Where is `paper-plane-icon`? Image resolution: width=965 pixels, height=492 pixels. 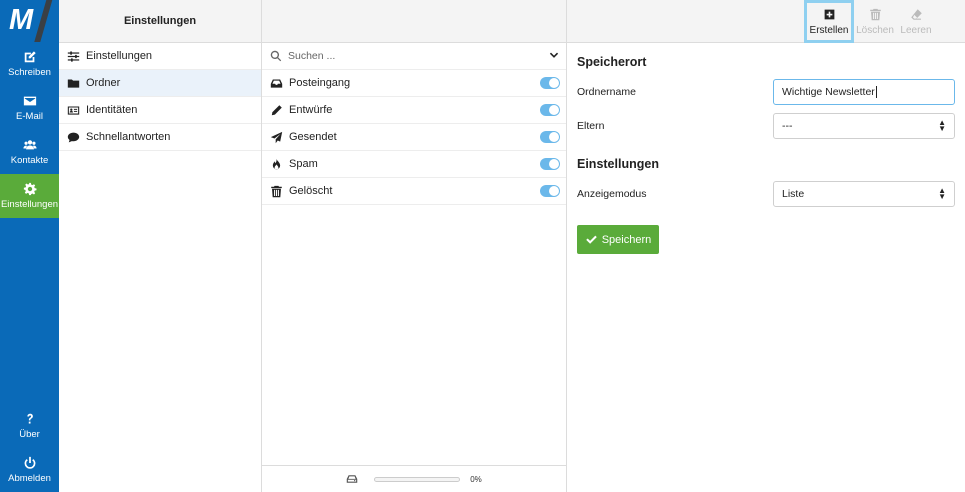
paper-plane-icon is located at coordinates (276, 137).